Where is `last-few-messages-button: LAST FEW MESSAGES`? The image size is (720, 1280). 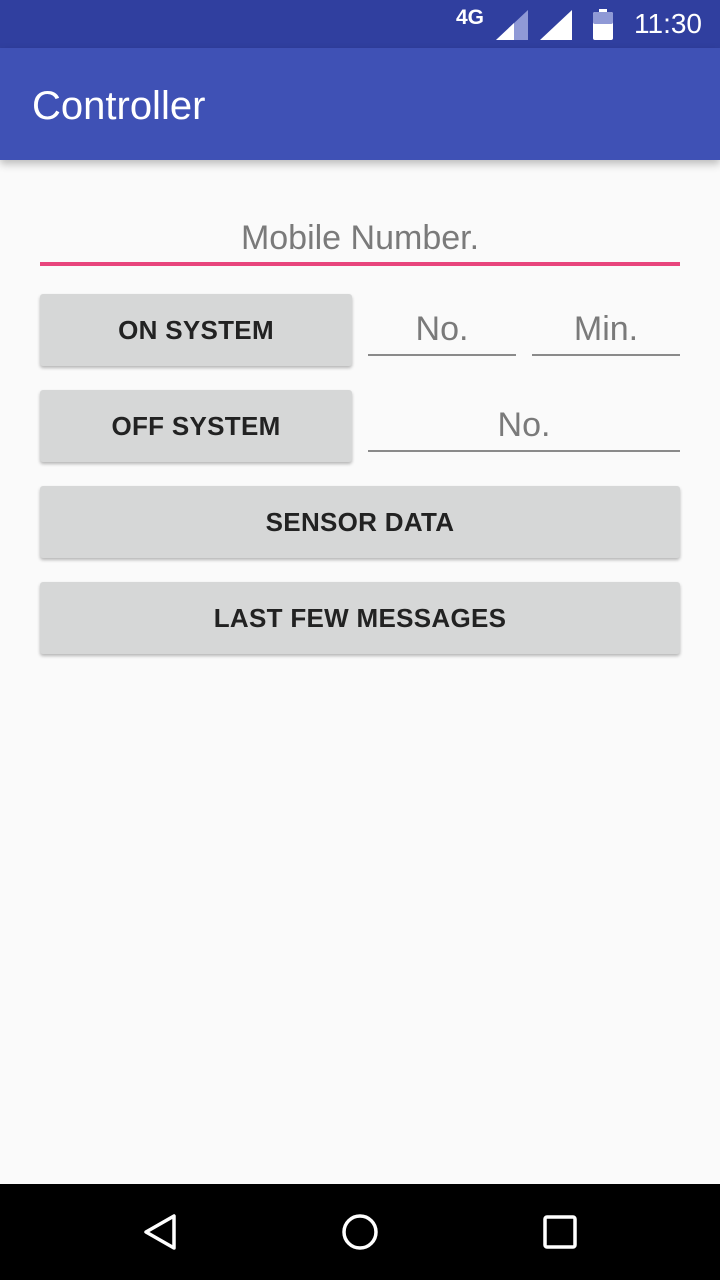 last-few-messages-button: LAST FEW MESSAGES is located at coordinates (360, 618).